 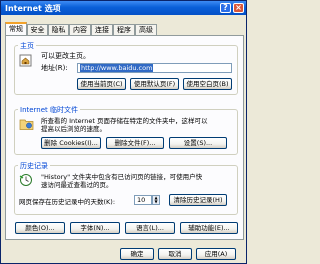 I want to click on temp-files-group-title: Internet 临时文件, so click(x=49, y=110).